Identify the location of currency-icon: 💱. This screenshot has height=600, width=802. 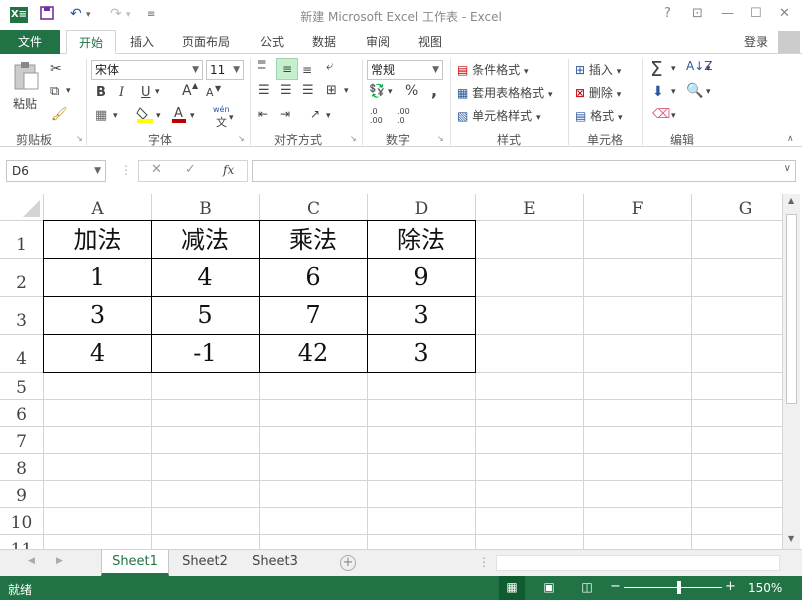
(377, 91).